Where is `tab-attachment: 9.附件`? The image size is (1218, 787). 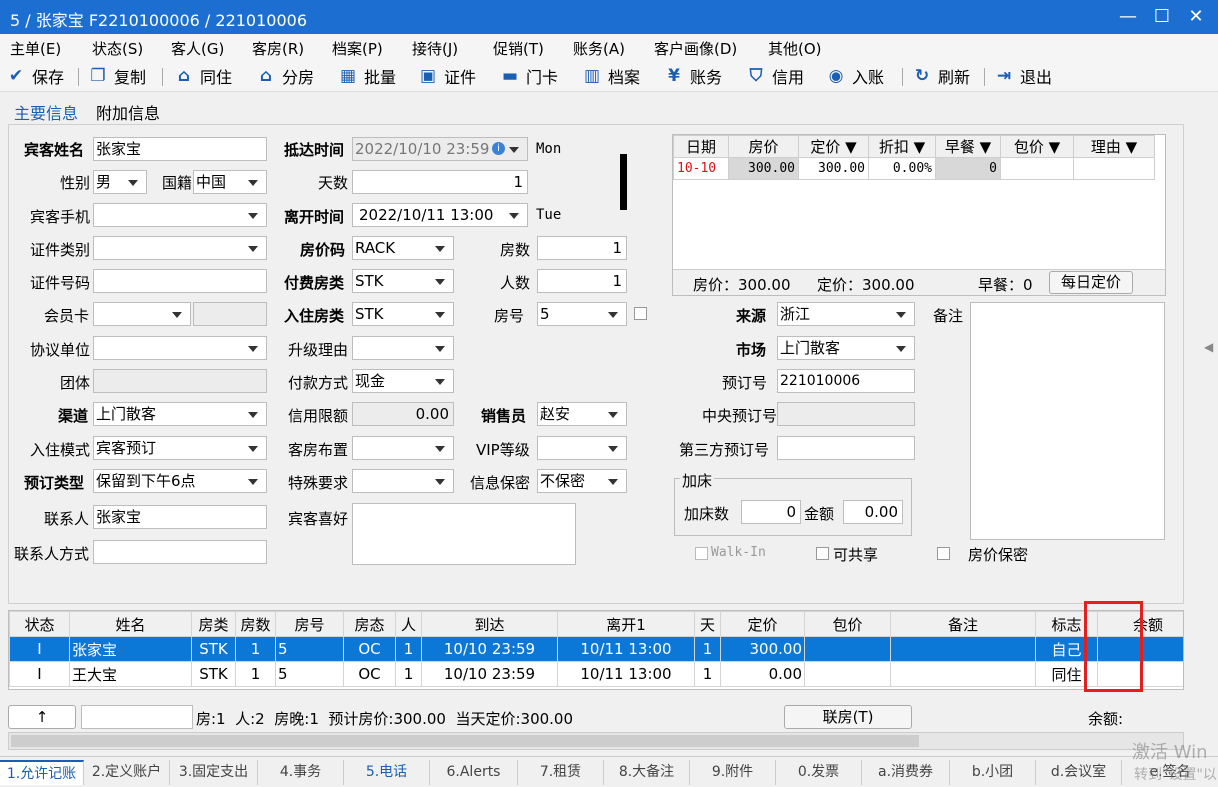
tab-attachment: 9.附件 is located at coordinates (733, 772).